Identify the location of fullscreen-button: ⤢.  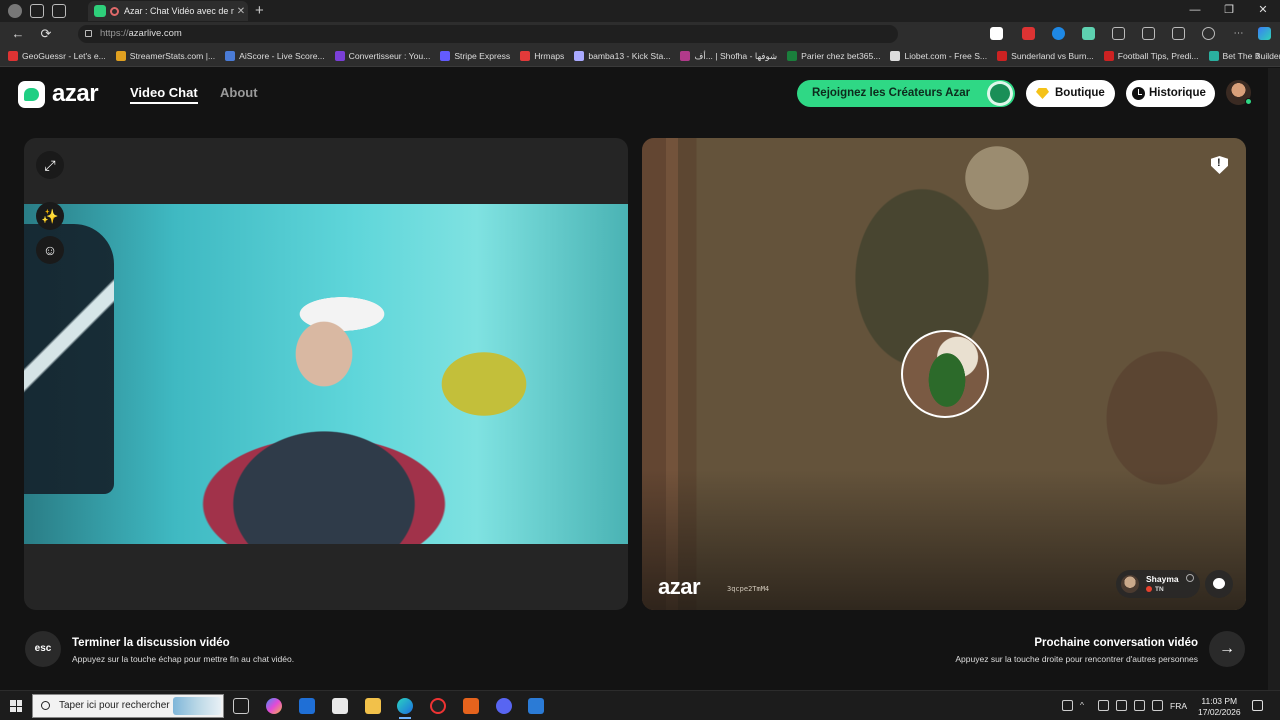
(50, 165).